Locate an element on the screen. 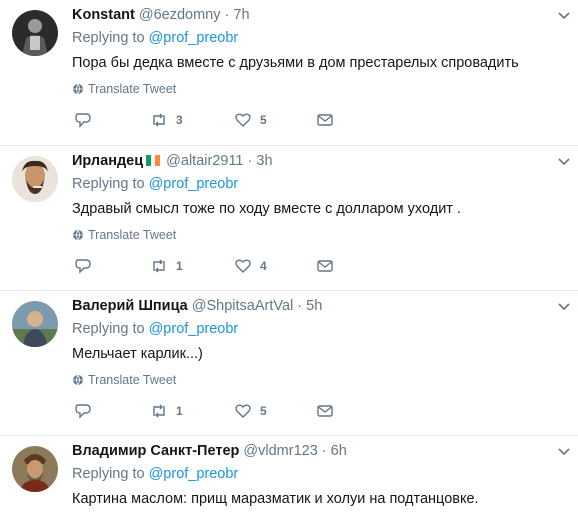  like-button: 4 is located at coordinates (250, 266).